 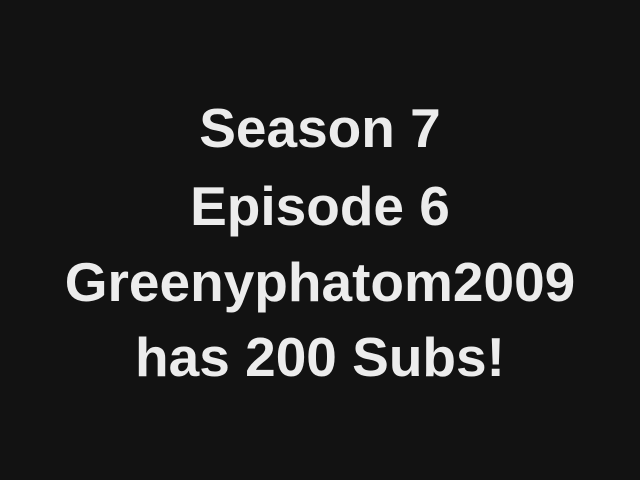 What do you see at coordinates (320, 206) in the screenshot?
I see `episode-text: Episode 6` at bounding box center [320, 206].